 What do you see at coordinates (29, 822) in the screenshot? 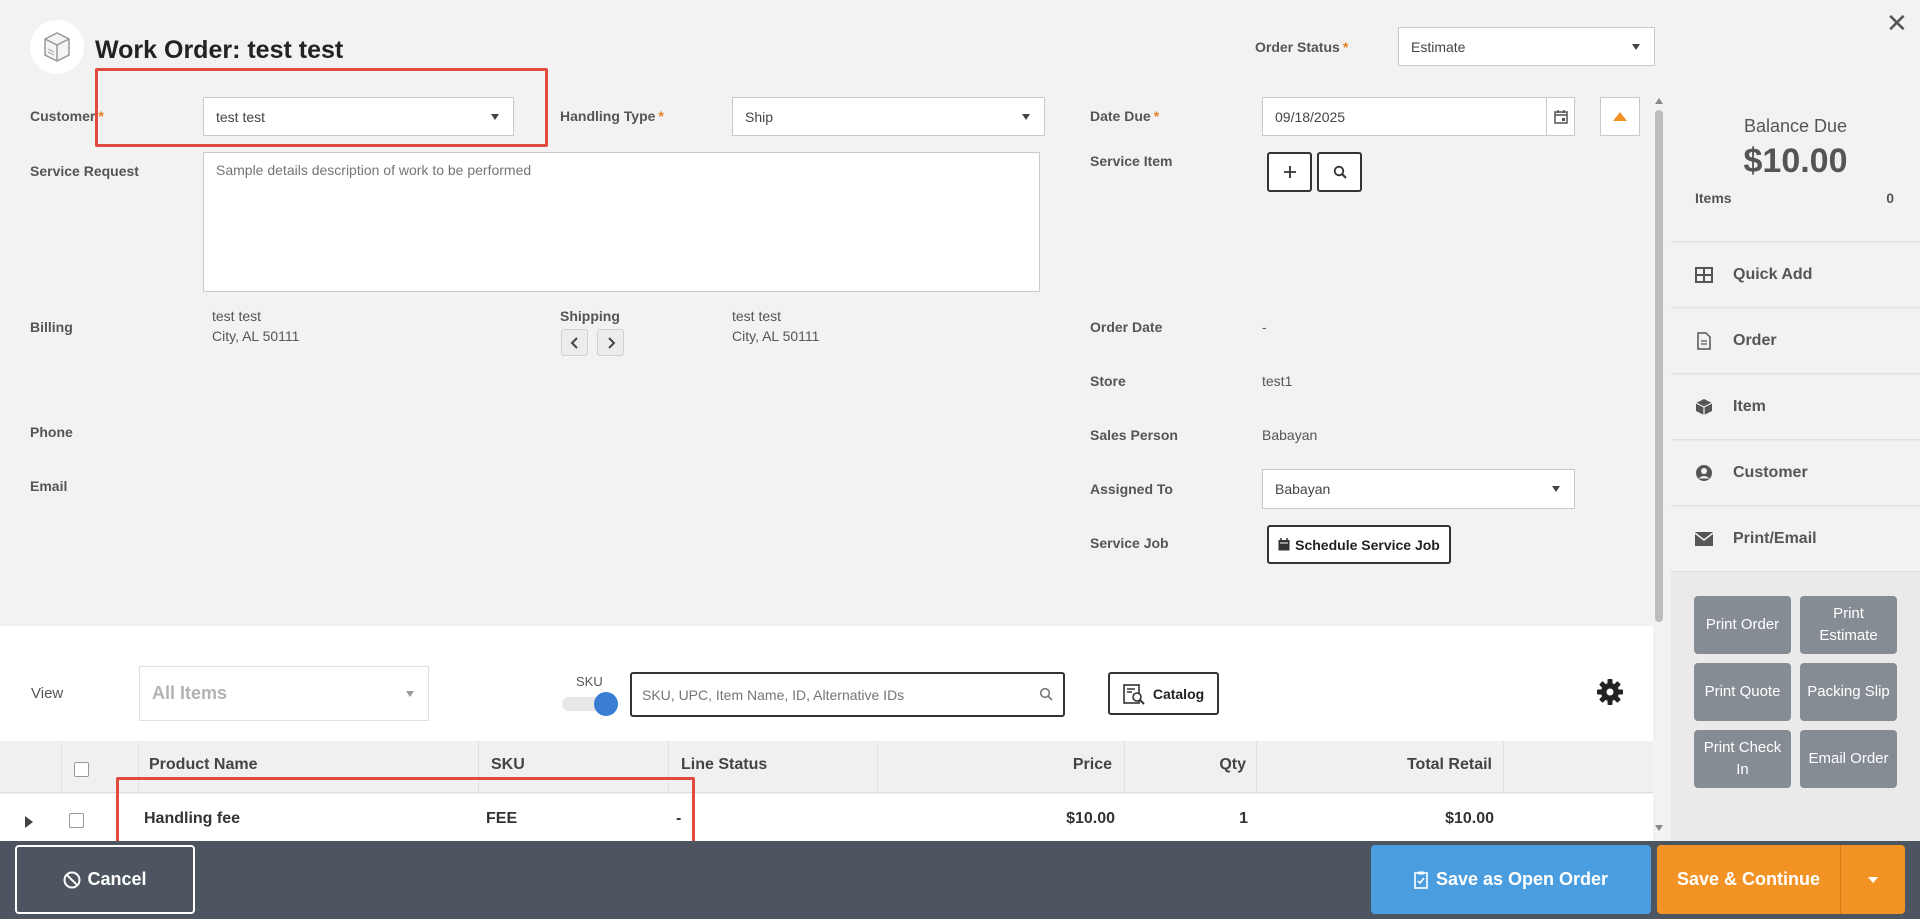
I see `expand-row-caret-icon` at bounding box center [29, 822].